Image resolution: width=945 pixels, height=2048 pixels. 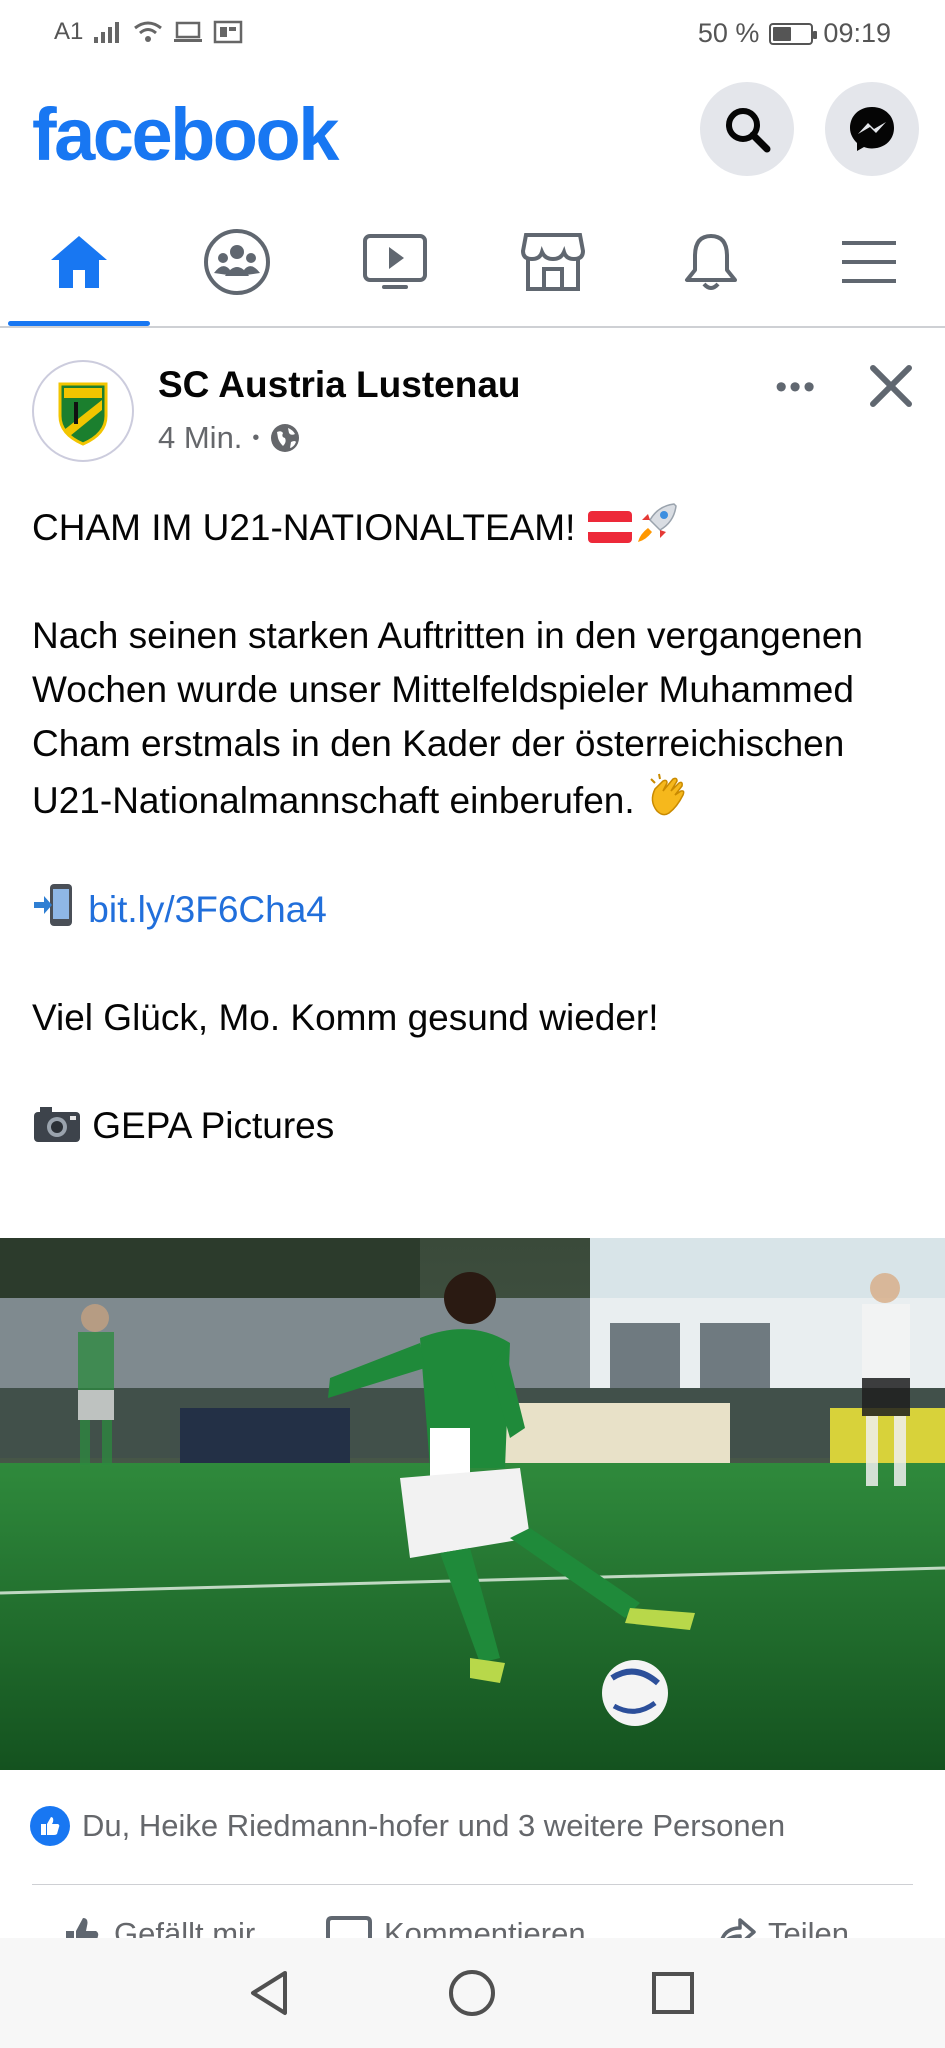 I want to click on groups-icon, so click(x=237, y=262).